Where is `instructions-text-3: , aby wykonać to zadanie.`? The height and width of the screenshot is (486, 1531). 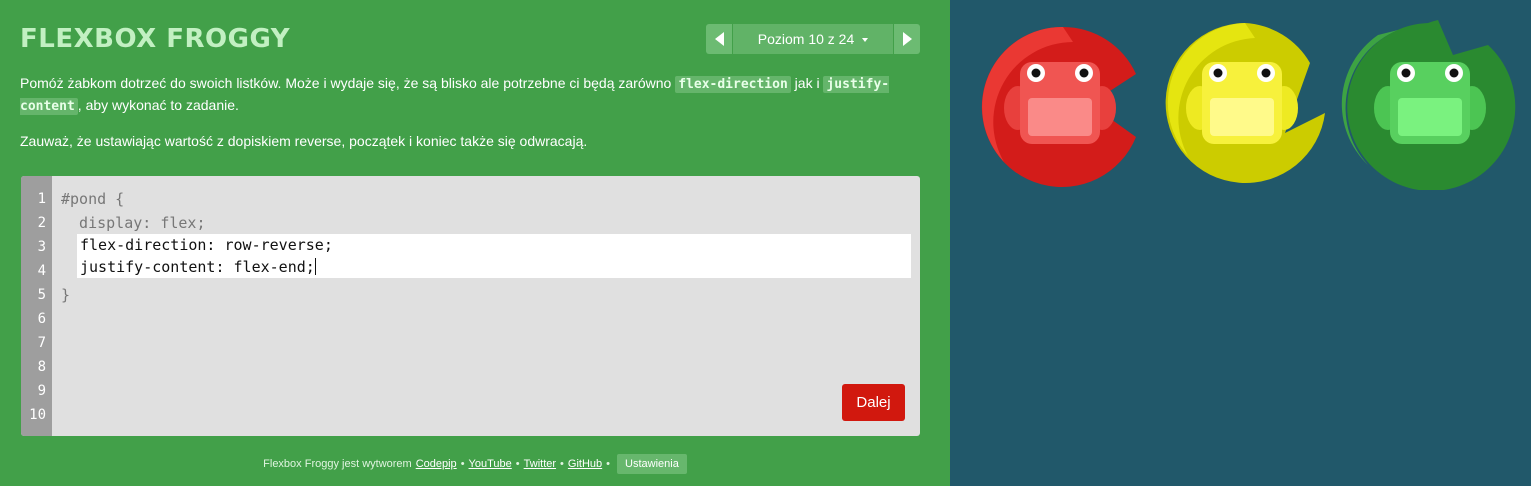
instructions-text-3: , aby wykonać to zadanie. is located at coordinates (158, 105).